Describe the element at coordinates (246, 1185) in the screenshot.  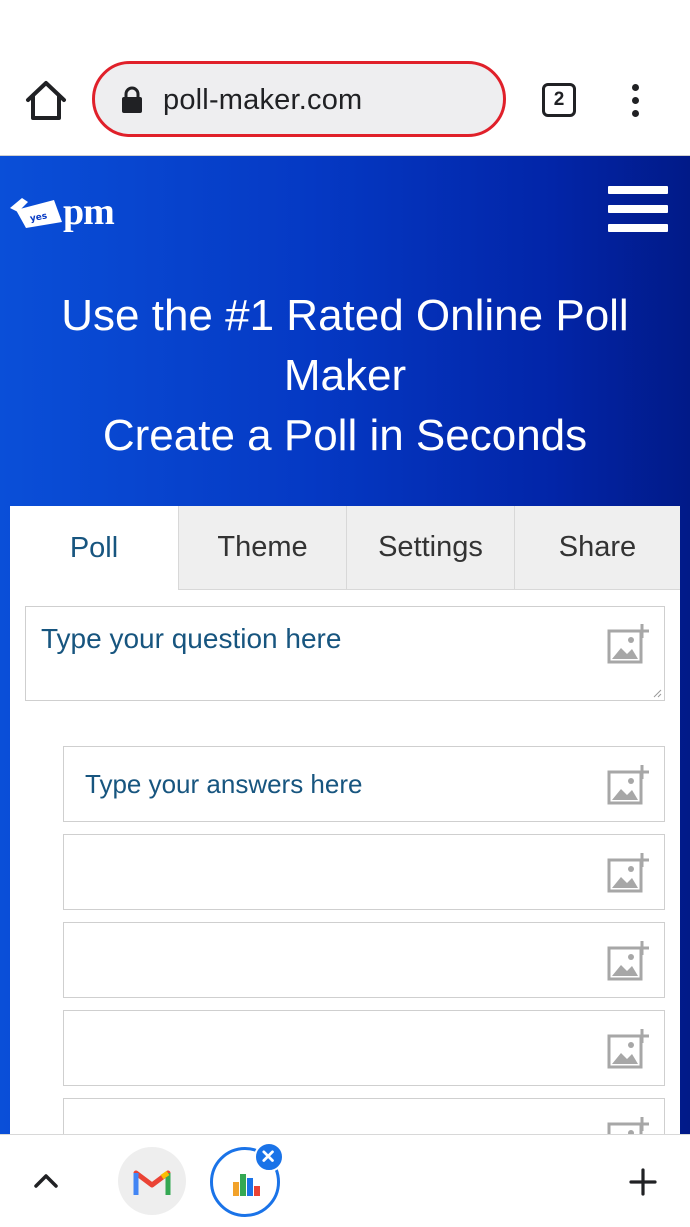
I see `poll-chart-icon` at that location.